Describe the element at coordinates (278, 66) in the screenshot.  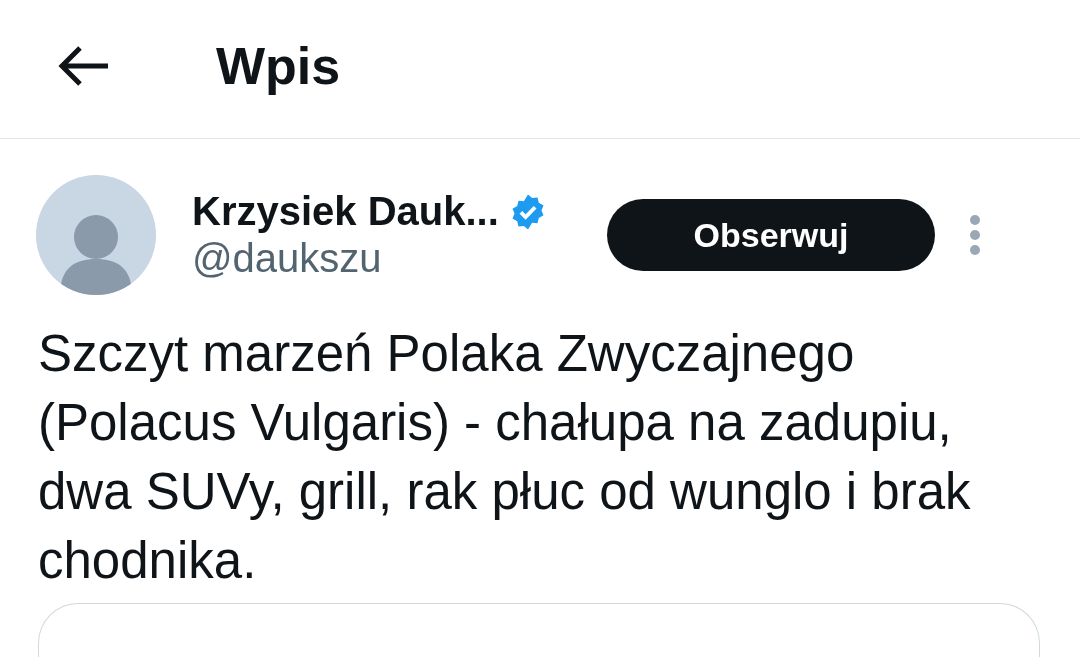
I see `page-title: Wpis` at that location.